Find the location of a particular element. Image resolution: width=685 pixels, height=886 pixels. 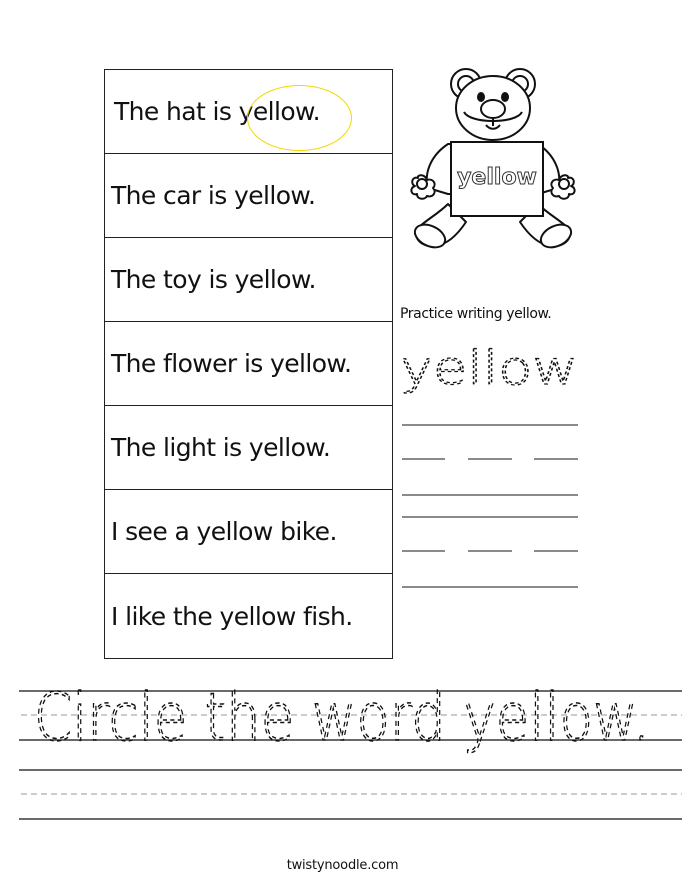

footer-site-link: twistynoodle.com is located at coordinates (342, 865).